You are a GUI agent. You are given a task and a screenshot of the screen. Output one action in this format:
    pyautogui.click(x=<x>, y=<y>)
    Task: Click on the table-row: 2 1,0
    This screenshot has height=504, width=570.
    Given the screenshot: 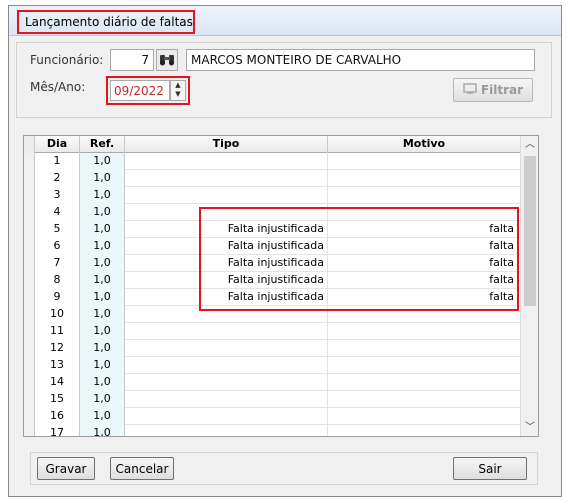 What is the action you would take?
    pyautogui.click(x=272, y=178)
    